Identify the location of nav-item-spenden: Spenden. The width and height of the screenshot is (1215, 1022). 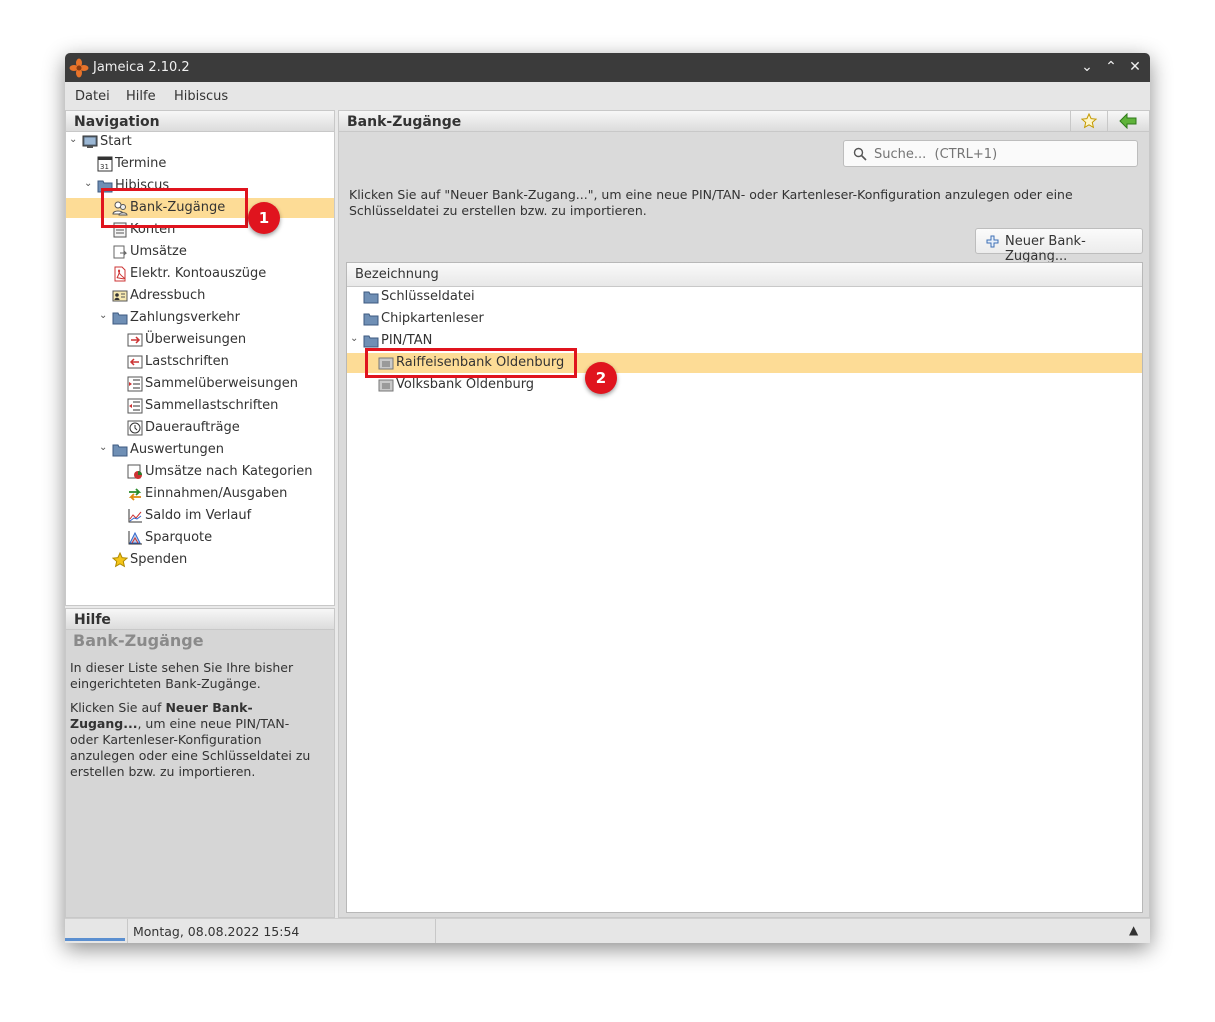
(200, 560).